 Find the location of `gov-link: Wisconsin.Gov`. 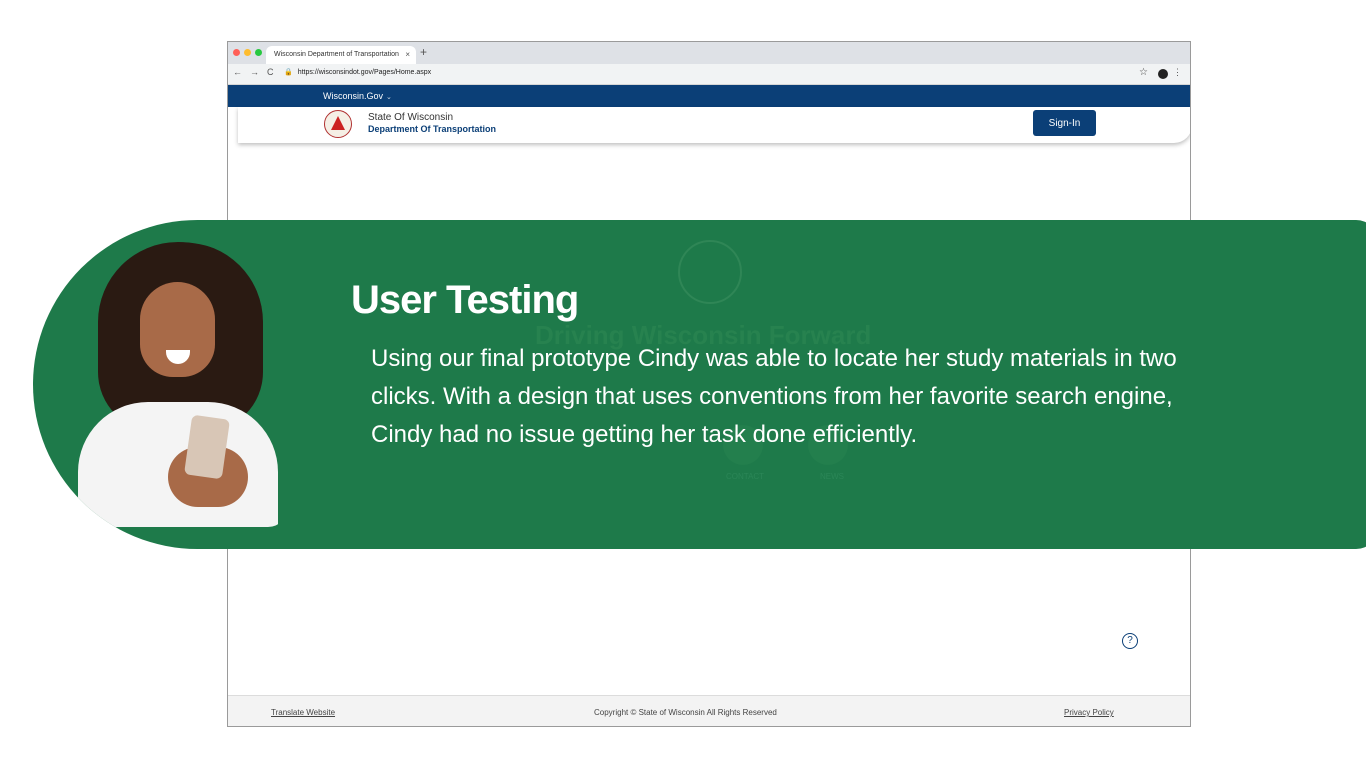

gov-link: Wisconsin.Gov is located at coordinates (353, 96).